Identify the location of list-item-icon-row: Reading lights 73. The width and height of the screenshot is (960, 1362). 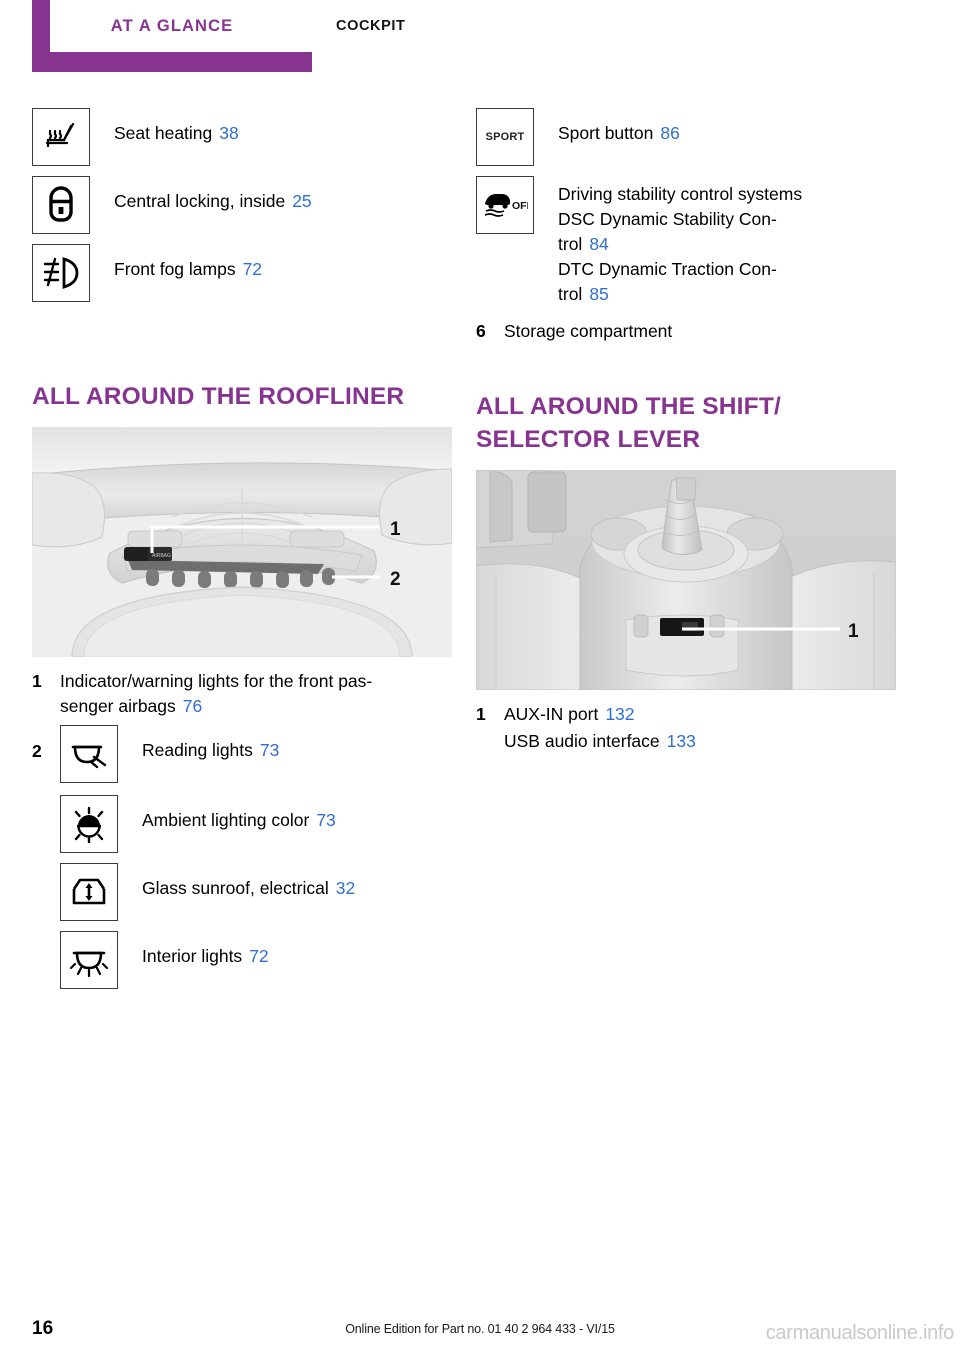
(256, 754).